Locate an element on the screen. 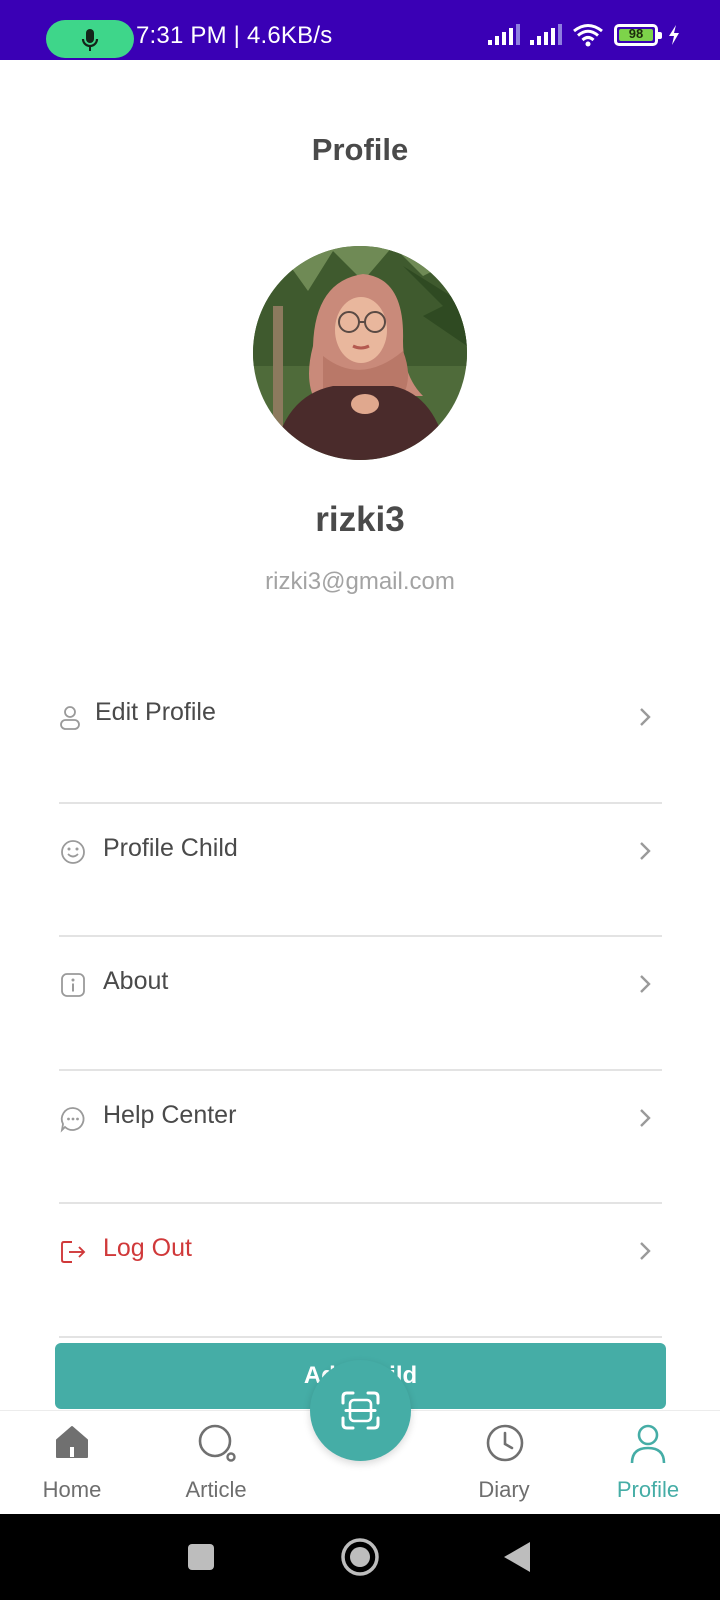 The height and width of the screenshot is (1600, 720). logout-icon is located at coordinates (73, 1252).